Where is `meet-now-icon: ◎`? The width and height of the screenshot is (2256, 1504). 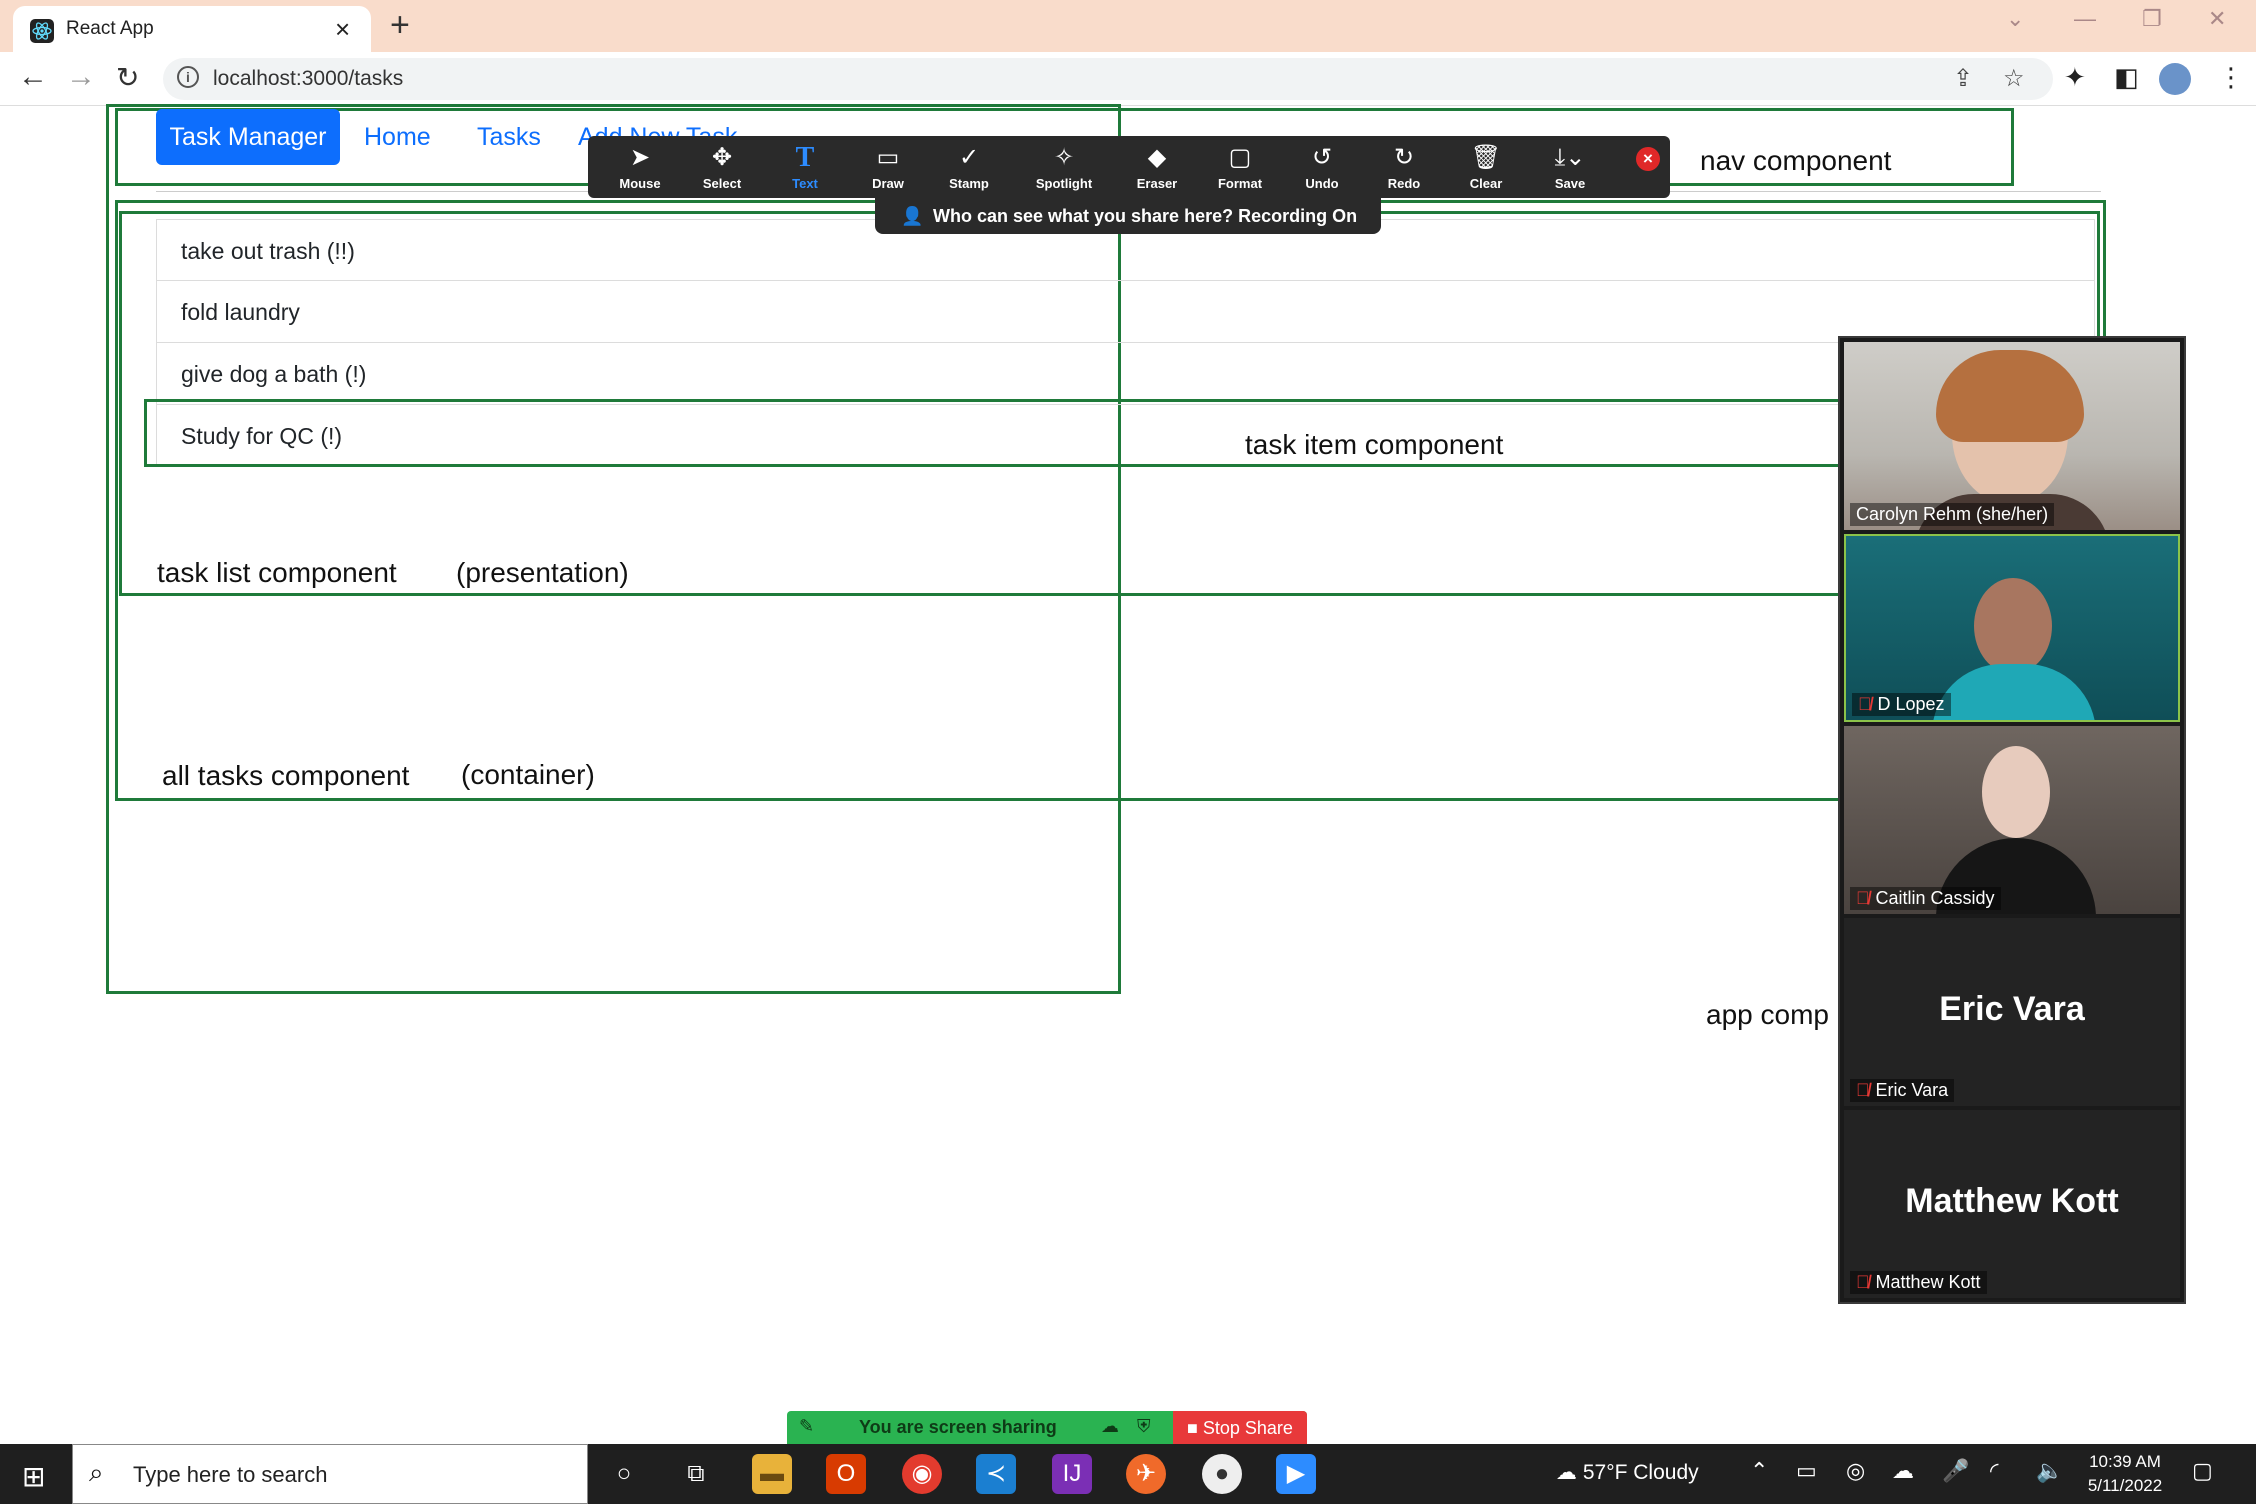 meet-now-icon: ◎ is located at coordinates (1855, 1471).